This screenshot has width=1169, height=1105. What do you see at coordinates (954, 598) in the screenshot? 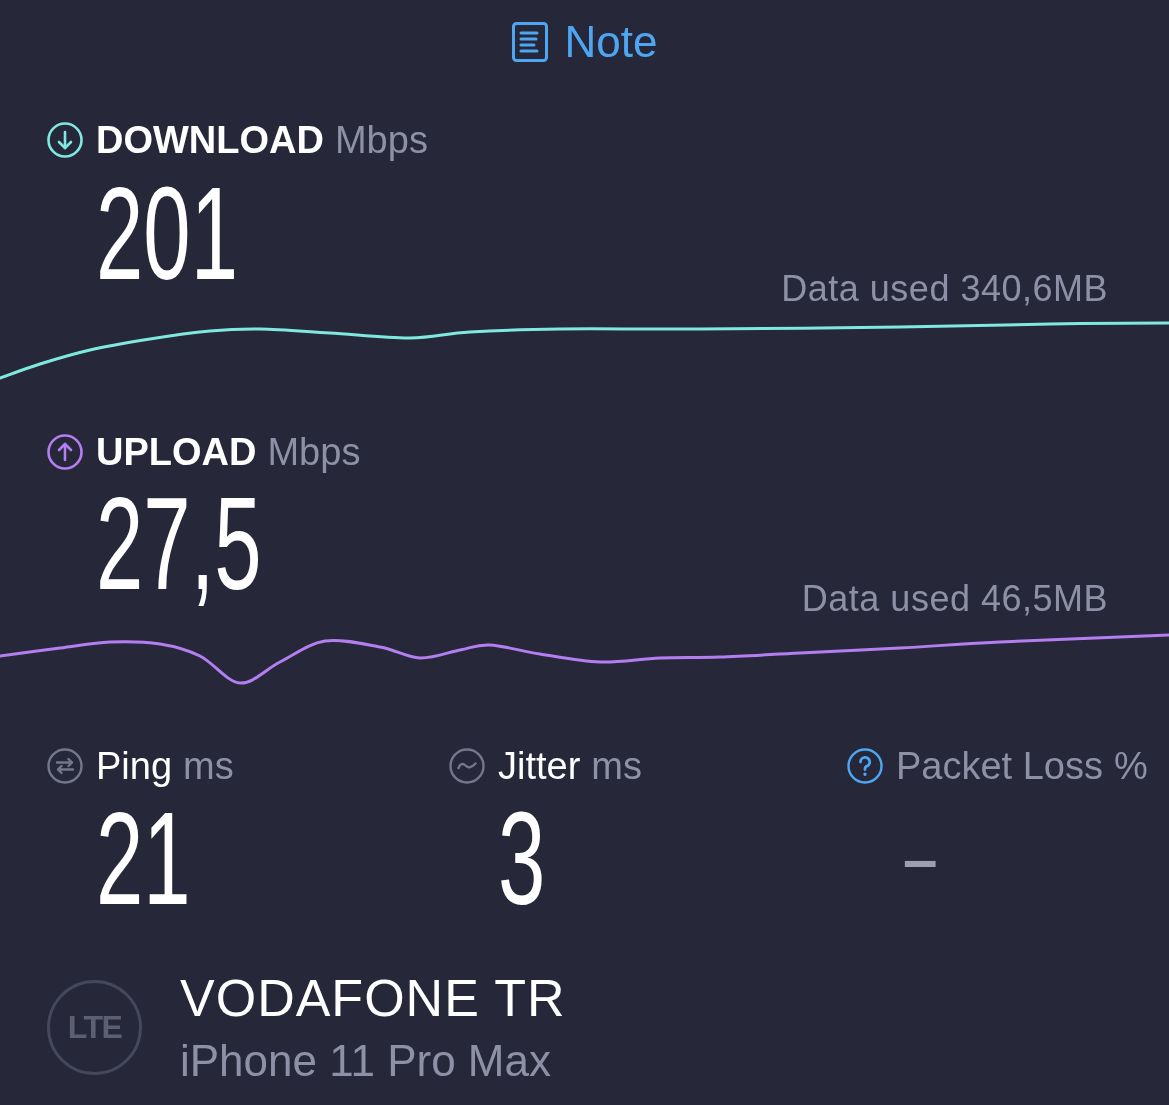
I see `data-used-text: Data used 46,5MB` at bounding box center [954, 598].